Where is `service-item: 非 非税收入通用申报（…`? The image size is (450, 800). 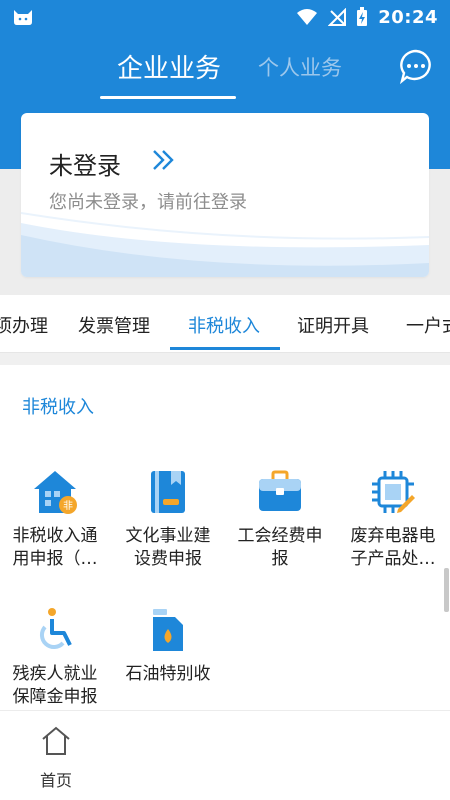 service-item: 非 非税收入通用申报（… is located at coordinates (55, 520).